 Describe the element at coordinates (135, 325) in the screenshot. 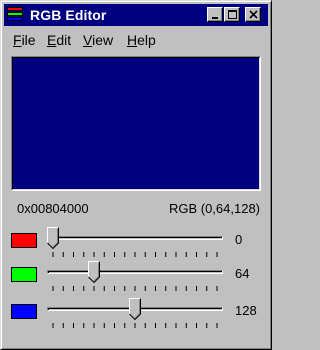

I see `blue-slider-ticks` at that location.